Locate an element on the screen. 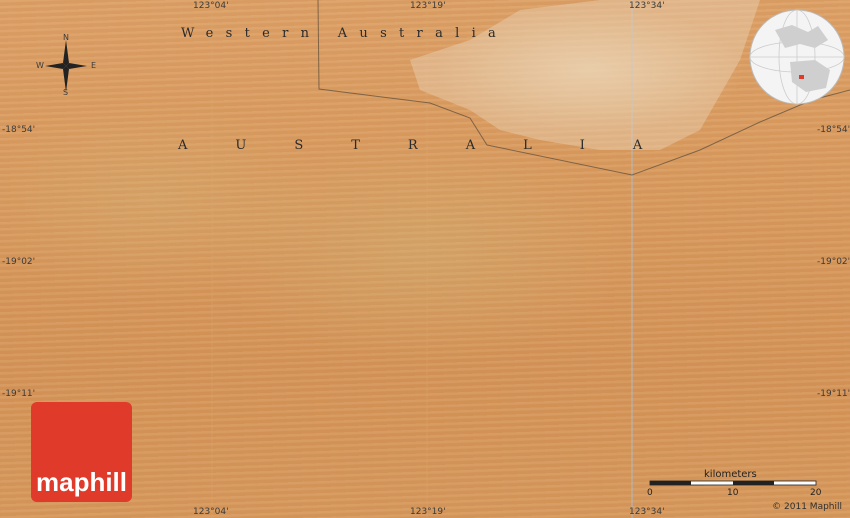 The height and width of the screenshot is (518, 850). lon-bottom-1: 123°04' is located at coordinates (211, 512).